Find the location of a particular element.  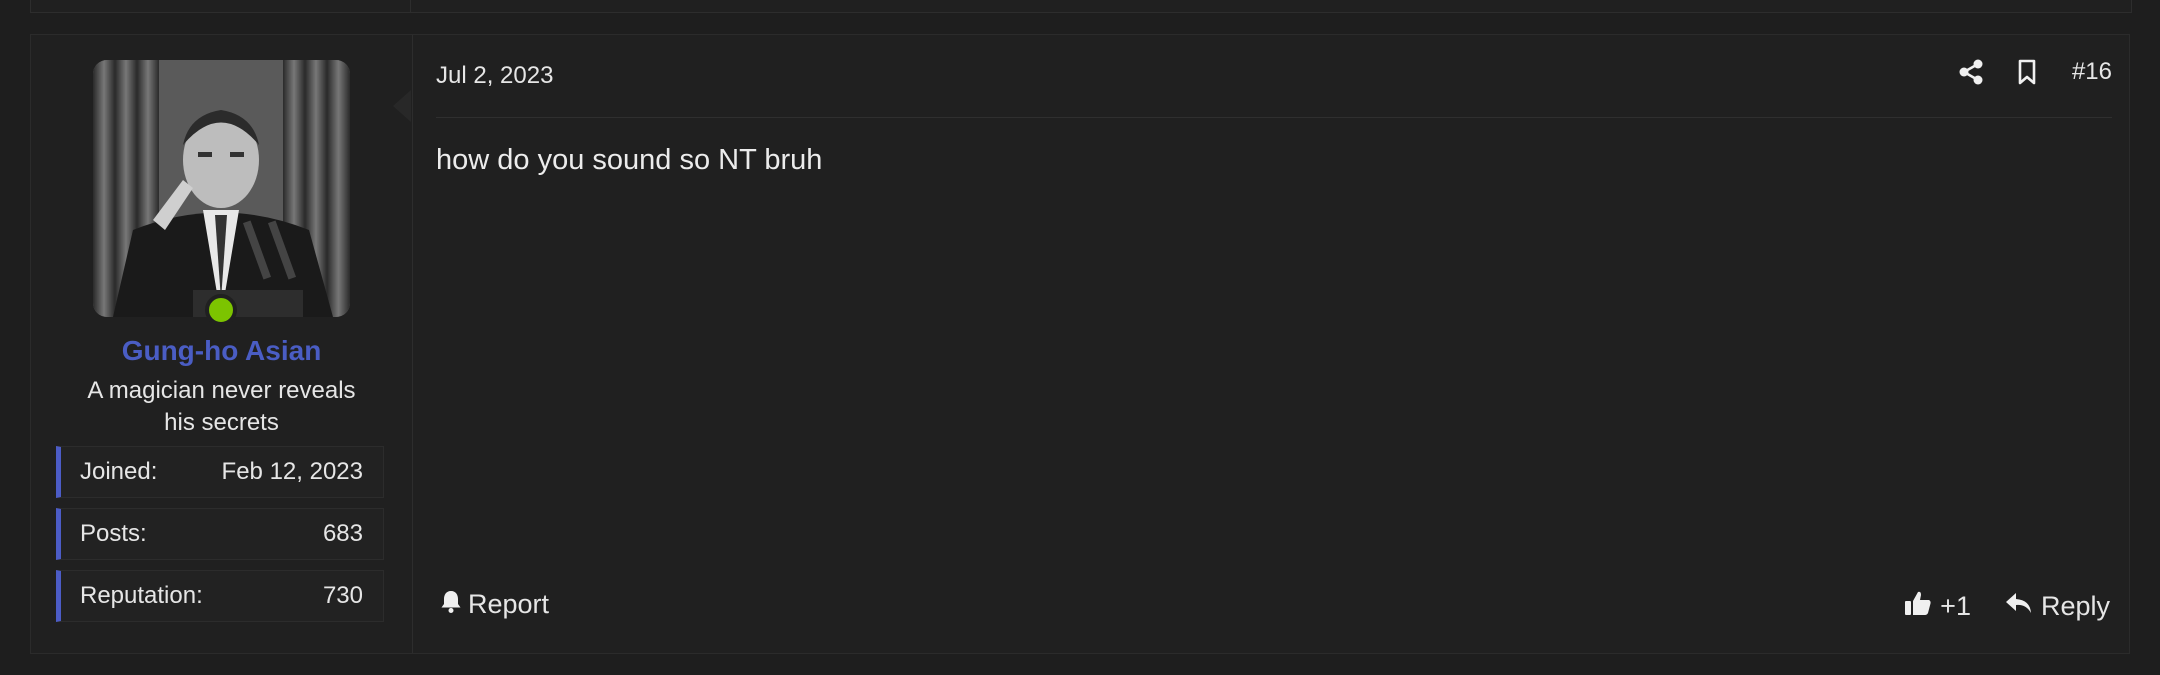

previous-post-divider is located at coordinates (410, 6).